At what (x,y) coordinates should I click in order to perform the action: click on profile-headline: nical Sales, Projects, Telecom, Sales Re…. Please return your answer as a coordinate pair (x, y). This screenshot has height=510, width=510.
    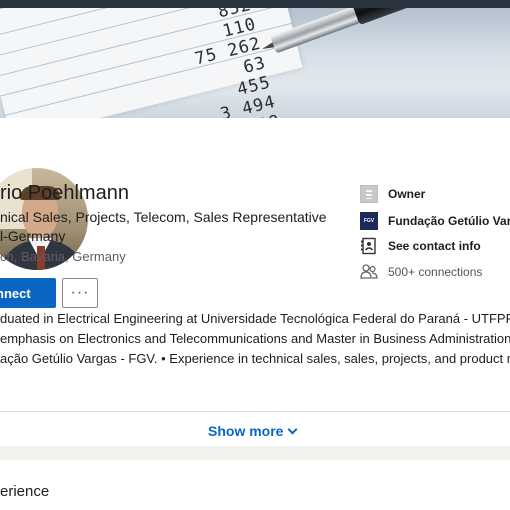
    Looking at the image, I should click on (172, 227).